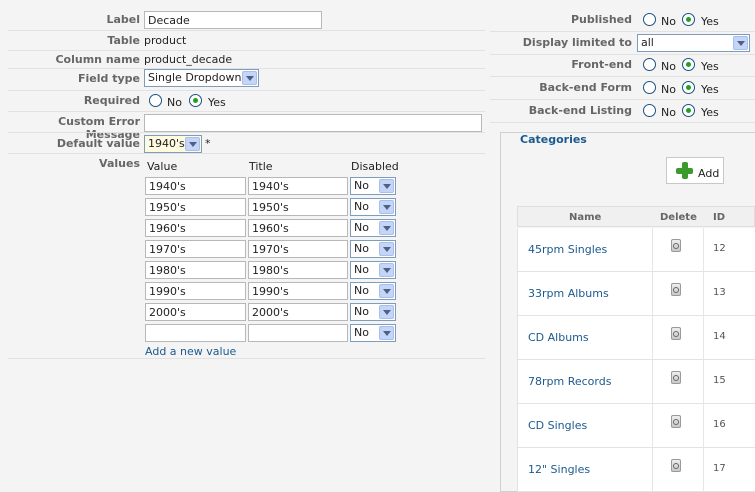 The image size is (755, 492). What do you see at coordinates (636, 470) in the screenshot?
I see `category-row: 12" Singles 17` at bounding box center [636, 470].